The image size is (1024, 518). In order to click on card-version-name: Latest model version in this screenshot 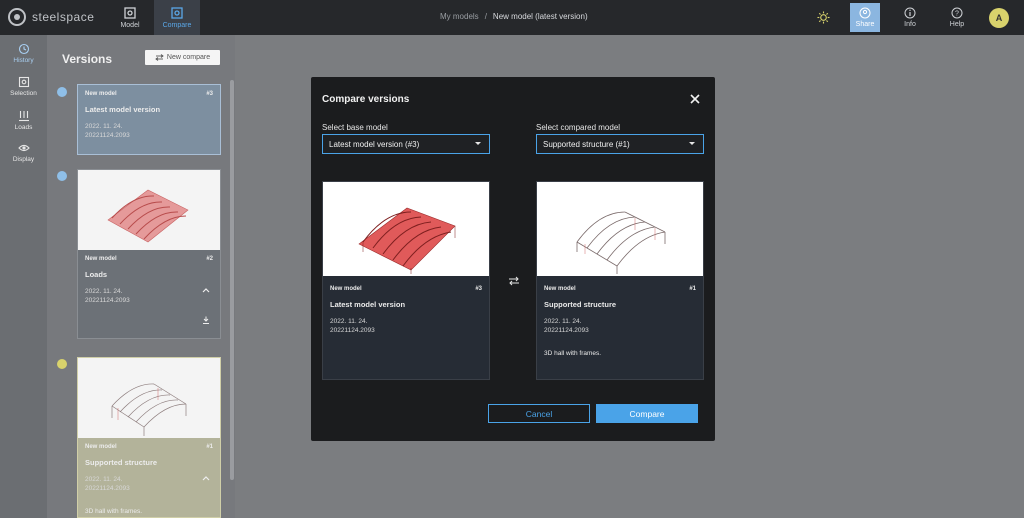, I will do `click(368, 304)`.